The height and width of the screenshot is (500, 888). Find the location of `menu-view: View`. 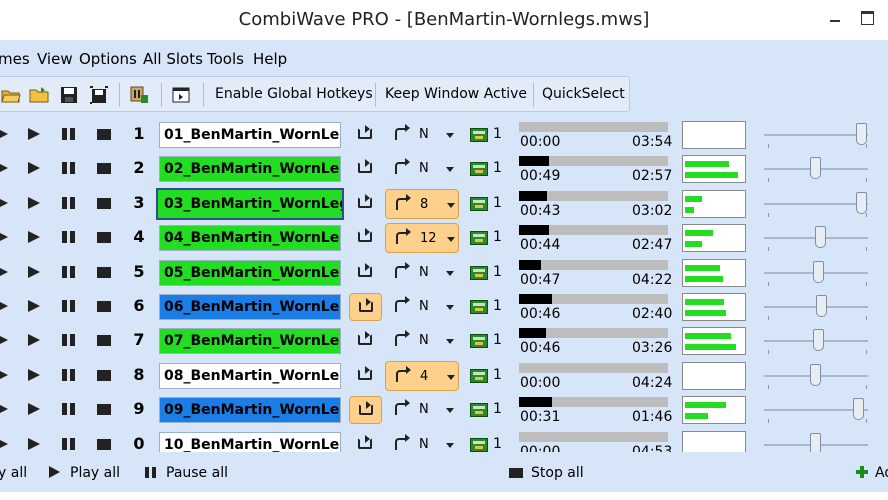

menu-view: View is located at coordinates (55, 59).